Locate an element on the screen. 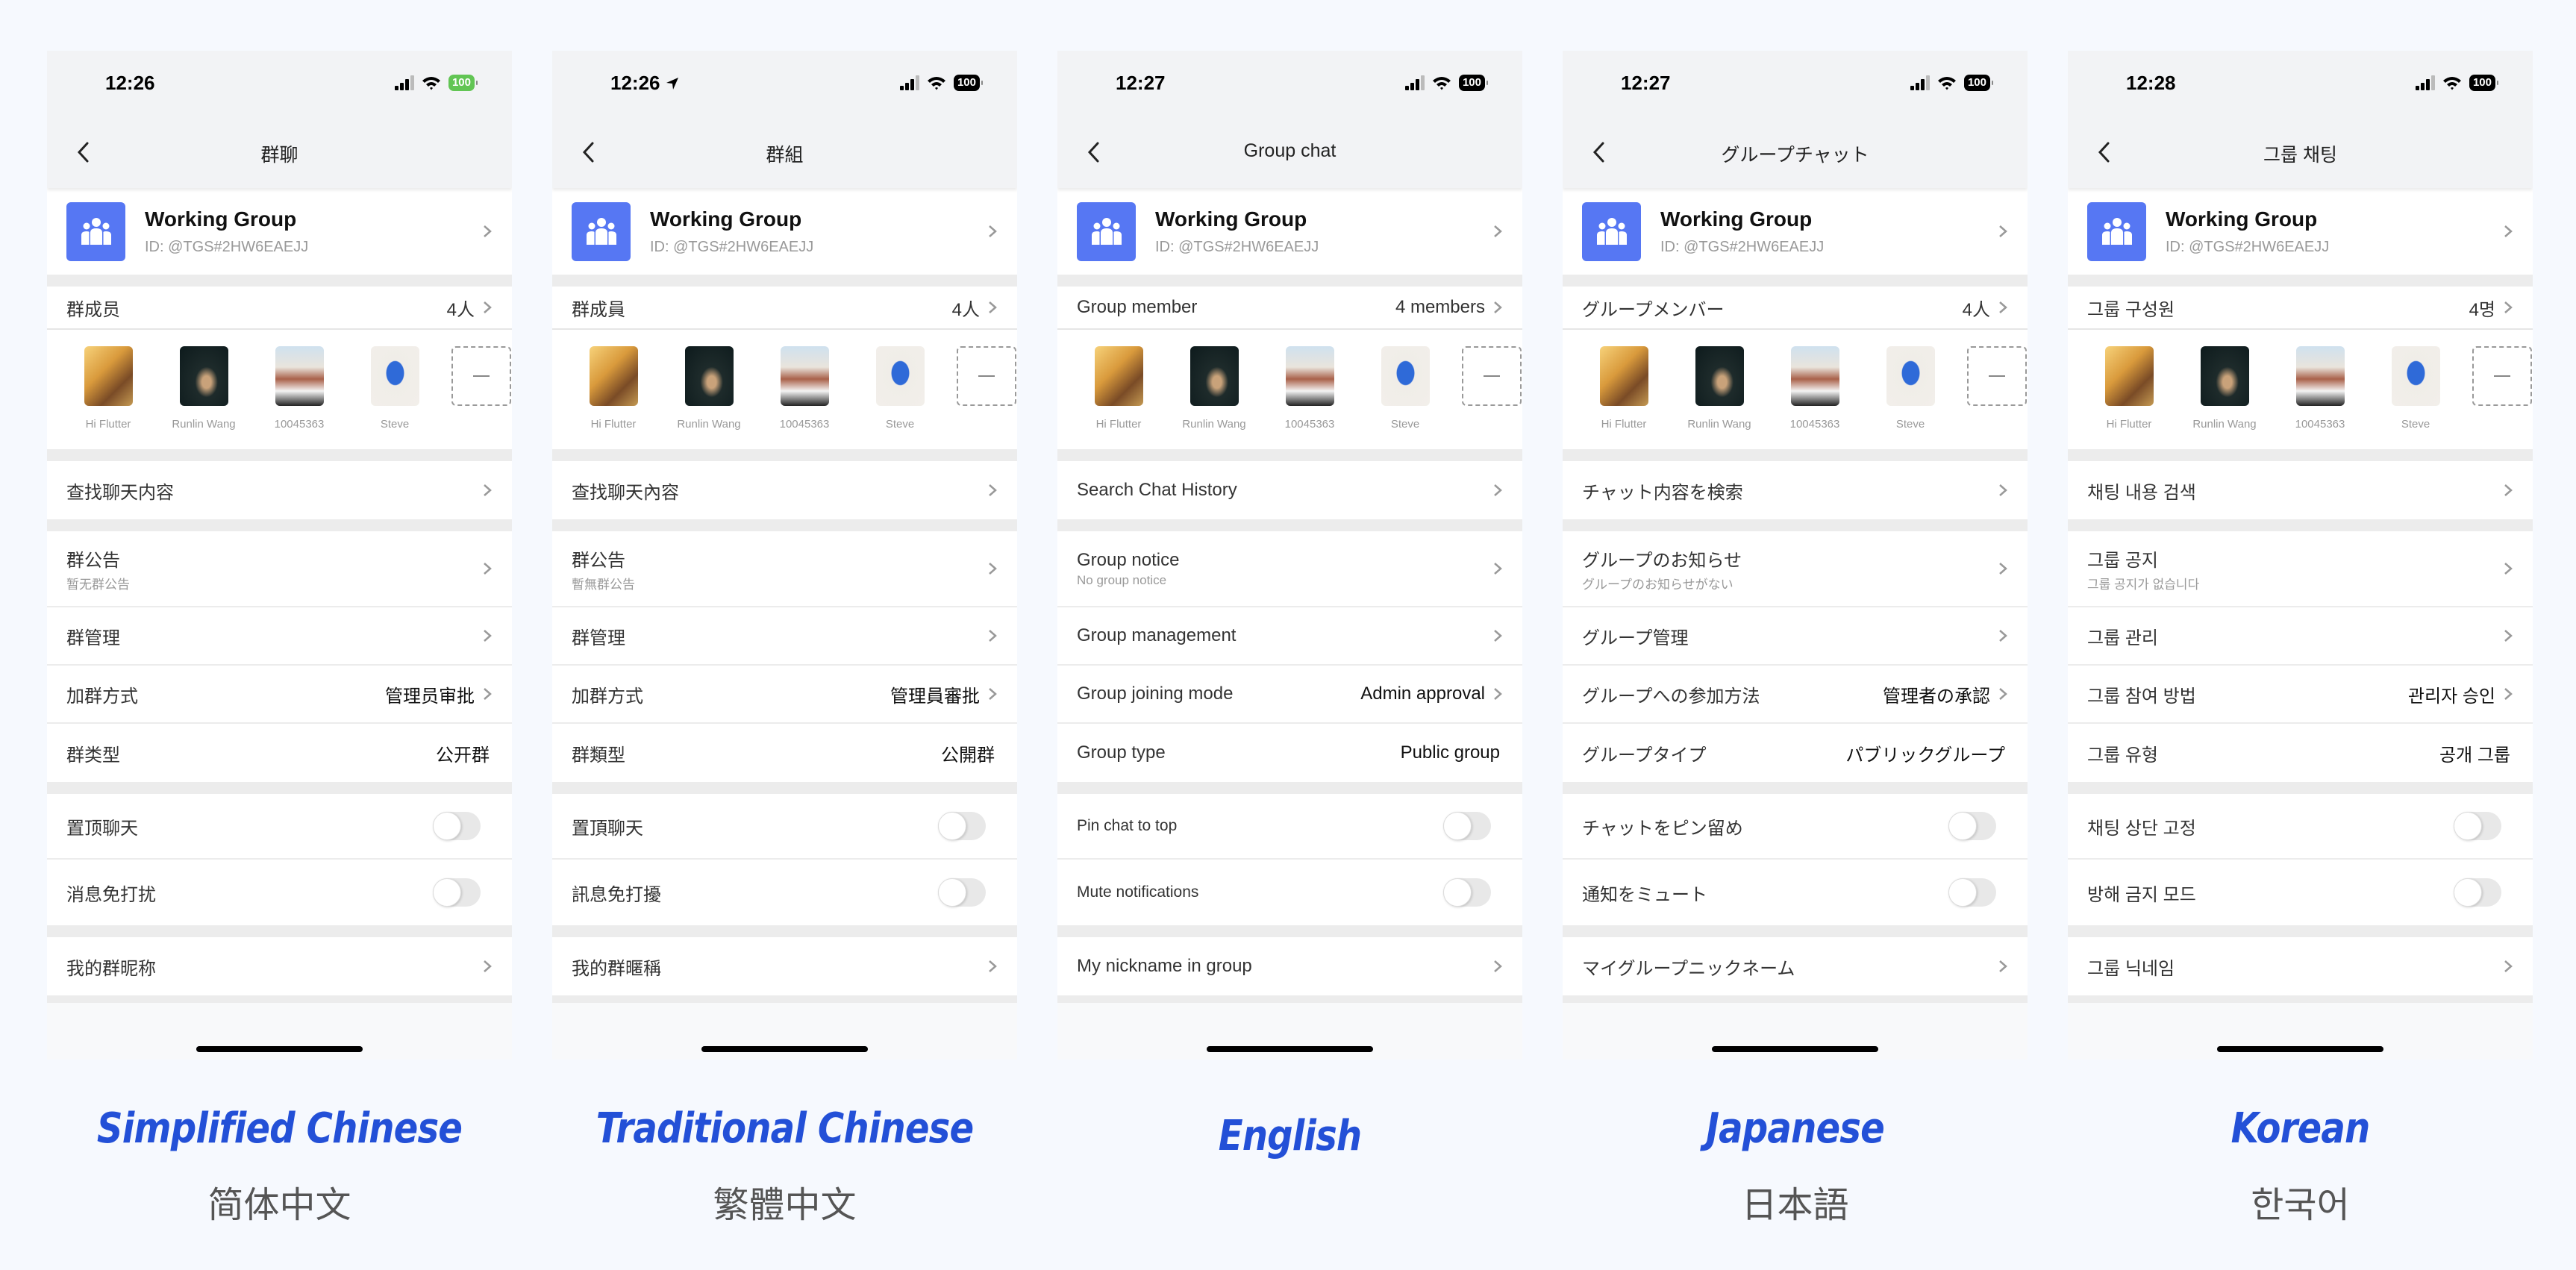  toggles-section: チャットをピン留め 通知をミュート is located at coordinates (1795, 859).